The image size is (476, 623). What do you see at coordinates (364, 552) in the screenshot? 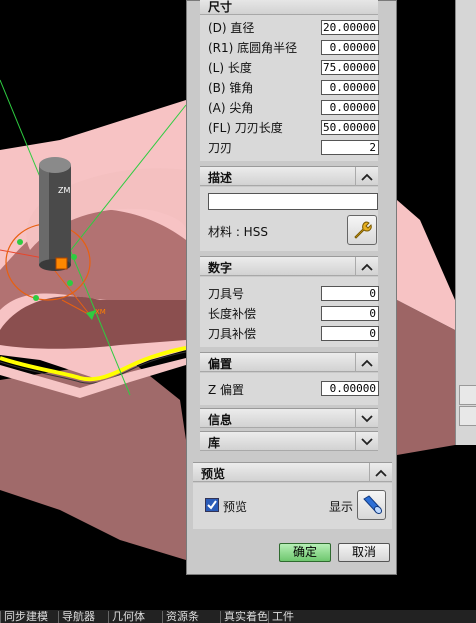
I see `cancel-button: 取消` at bounding box center [364, 552].